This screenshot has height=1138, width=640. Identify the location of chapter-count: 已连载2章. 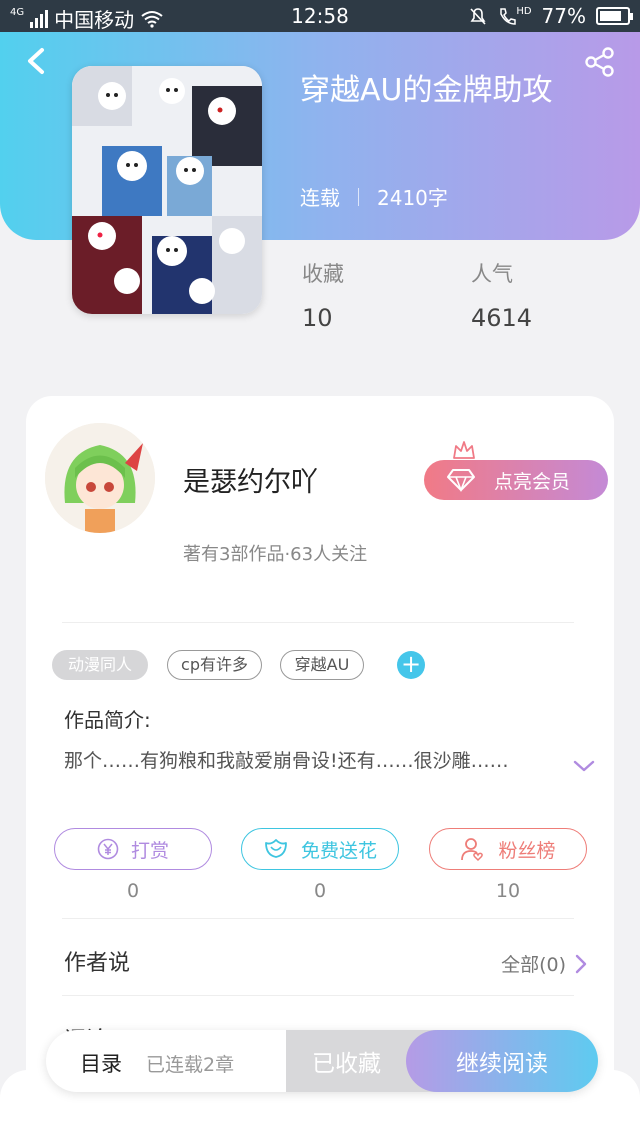
(190, 1065).